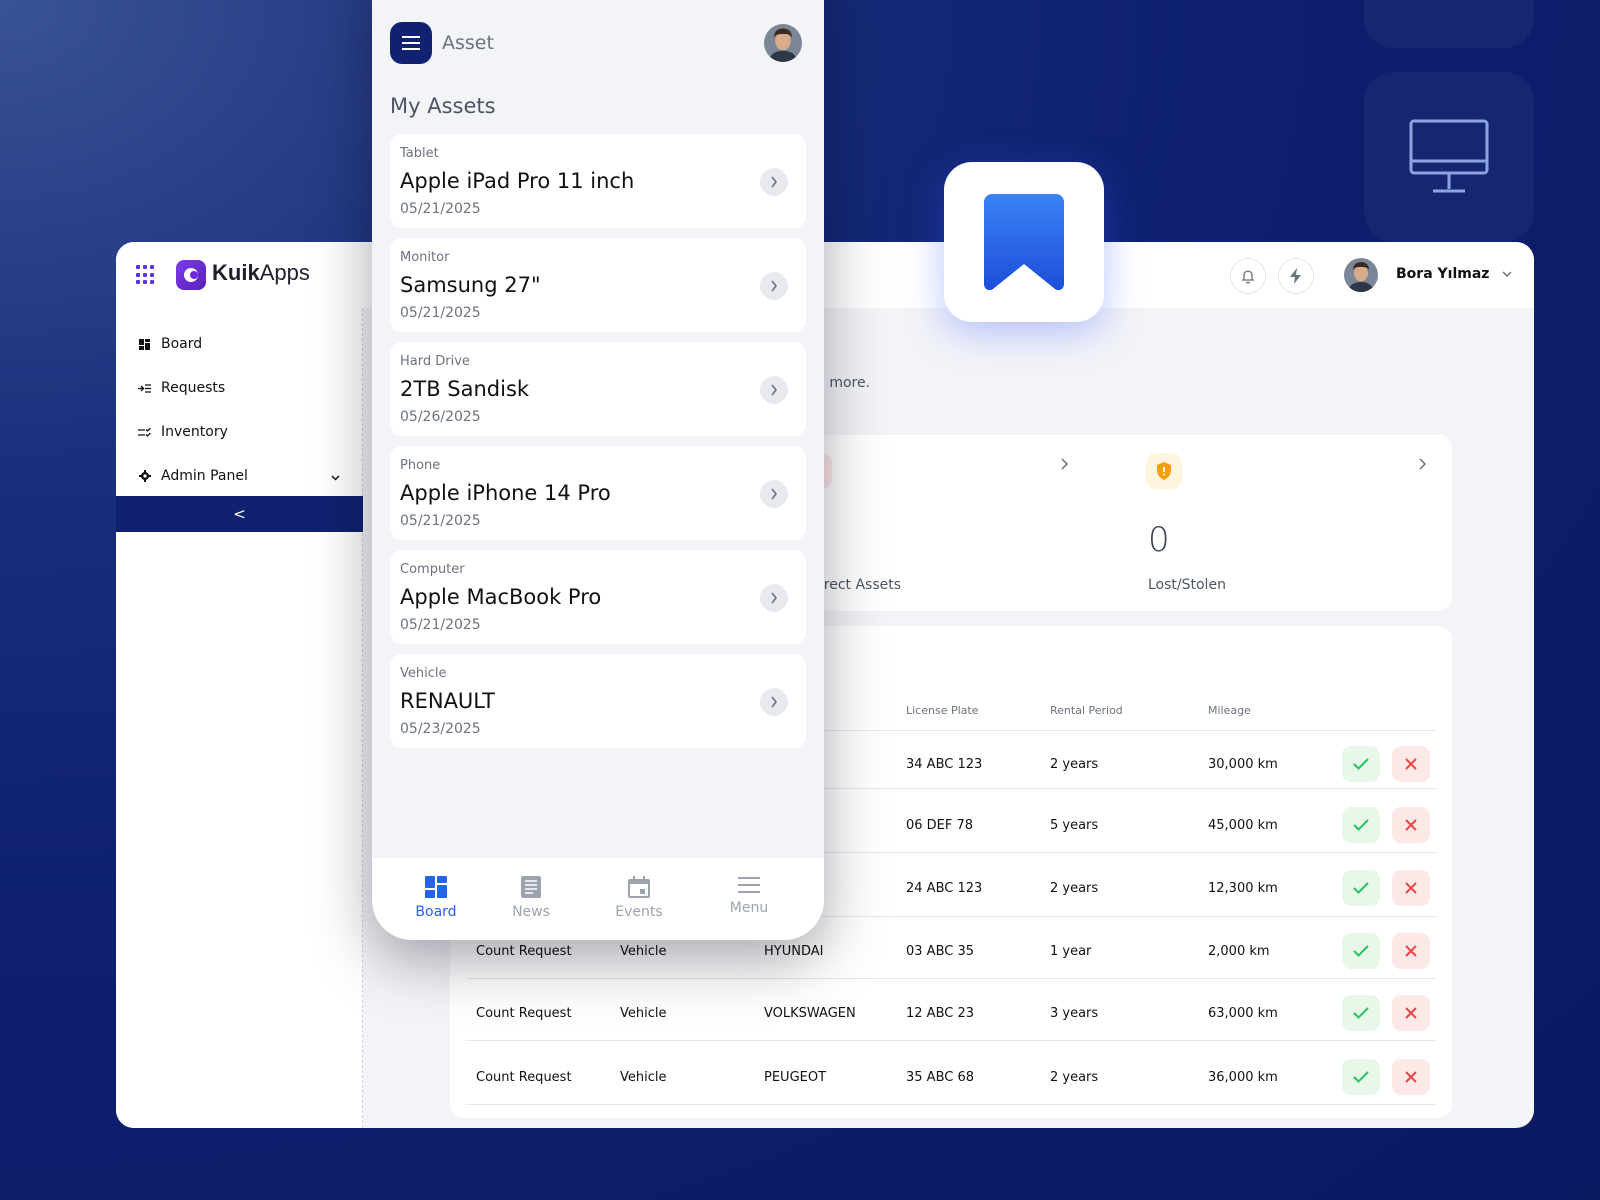 This screenshot has height=1200, width=1600. What do you see at coordinates (524, 951) in the screenshot?
I see `cell-request-type: Count Request` at bounding box center [524, 951].